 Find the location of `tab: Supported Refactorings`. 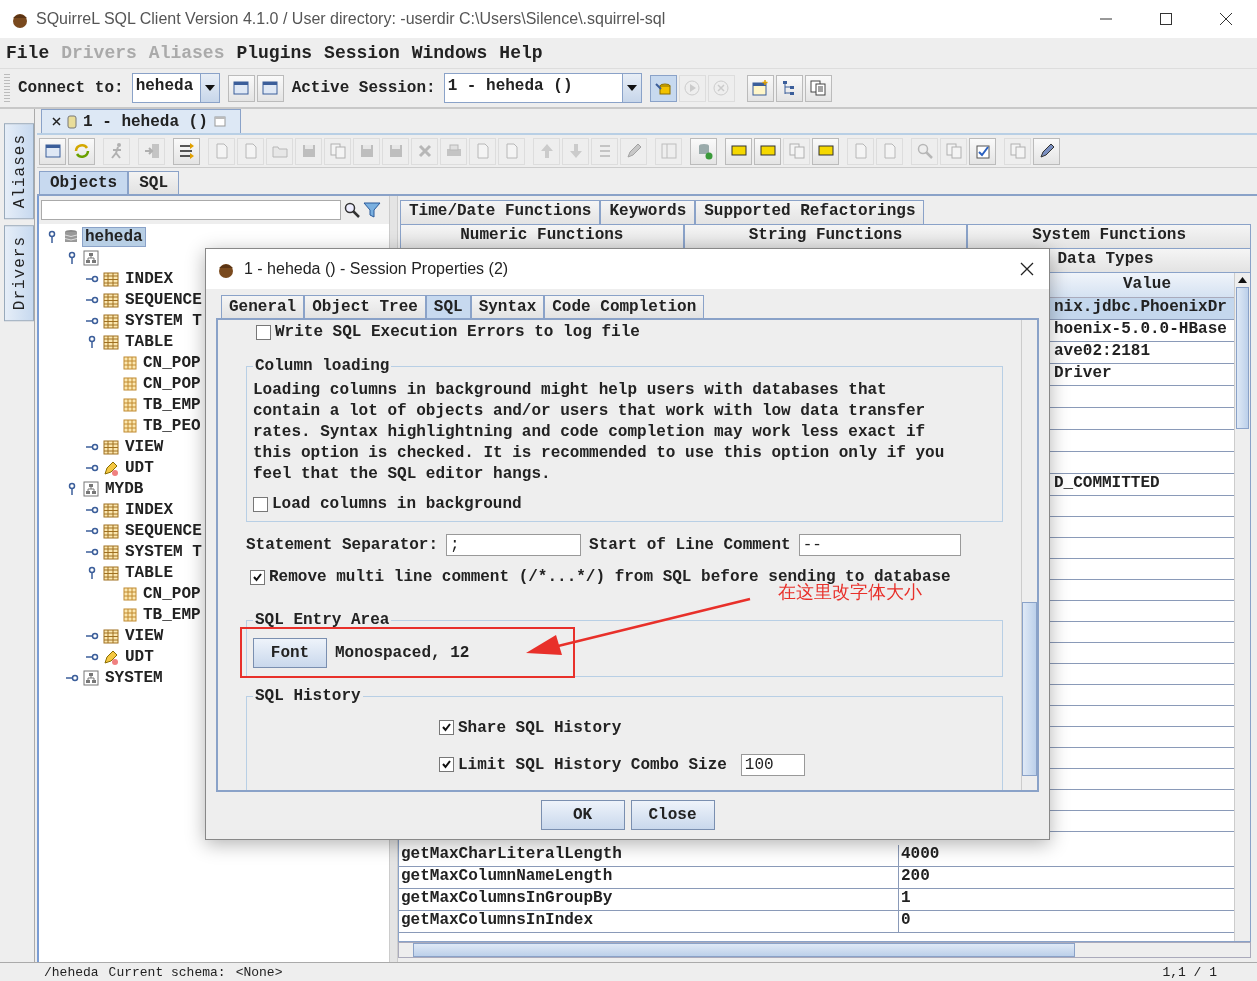

tab: Supported Refactorings is located at coordinates (810, 212).